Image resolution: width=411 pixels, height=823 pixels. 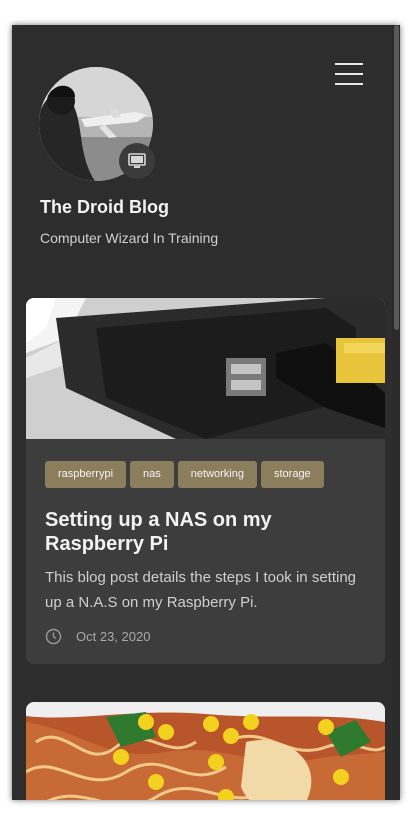 I want to click on tag-list: raspberrypi nas networking storage, so click(x=186, y=474).